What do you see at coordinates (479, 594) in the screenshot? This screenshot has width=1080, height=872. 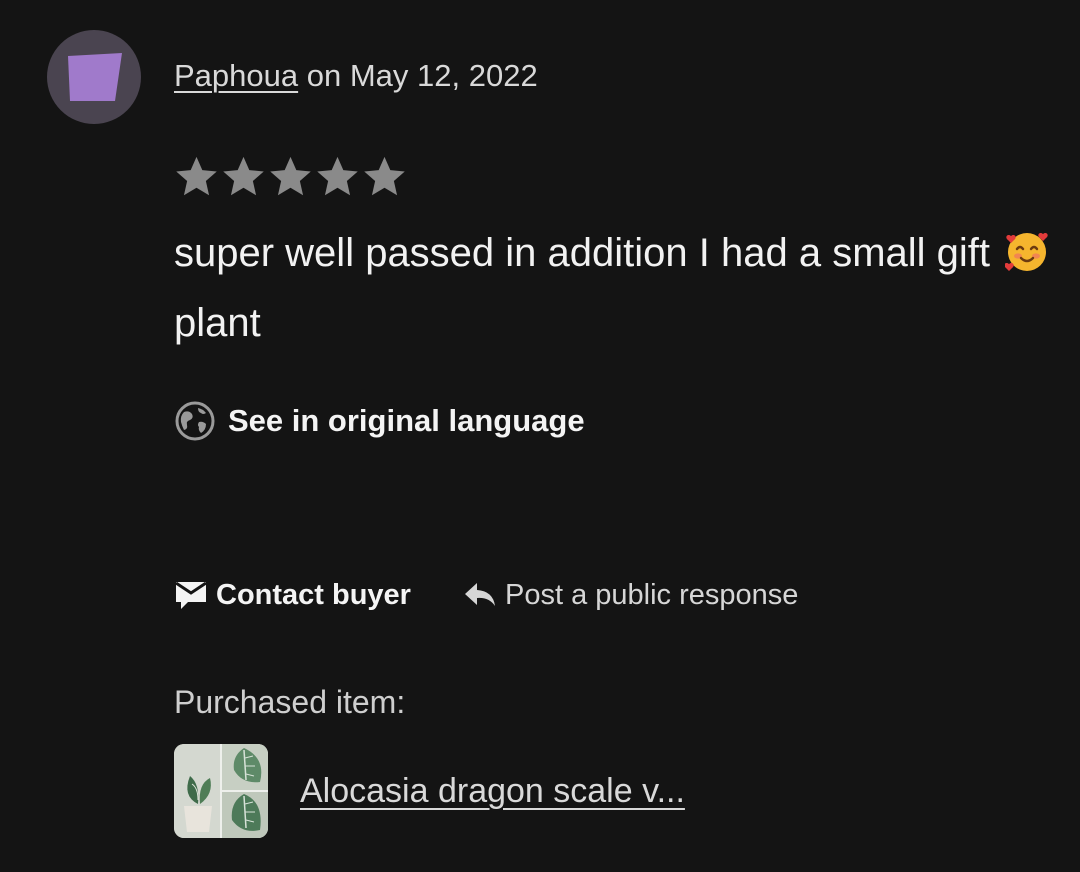 I see `reply-arrow-icon` at bounding box center [479, 594].